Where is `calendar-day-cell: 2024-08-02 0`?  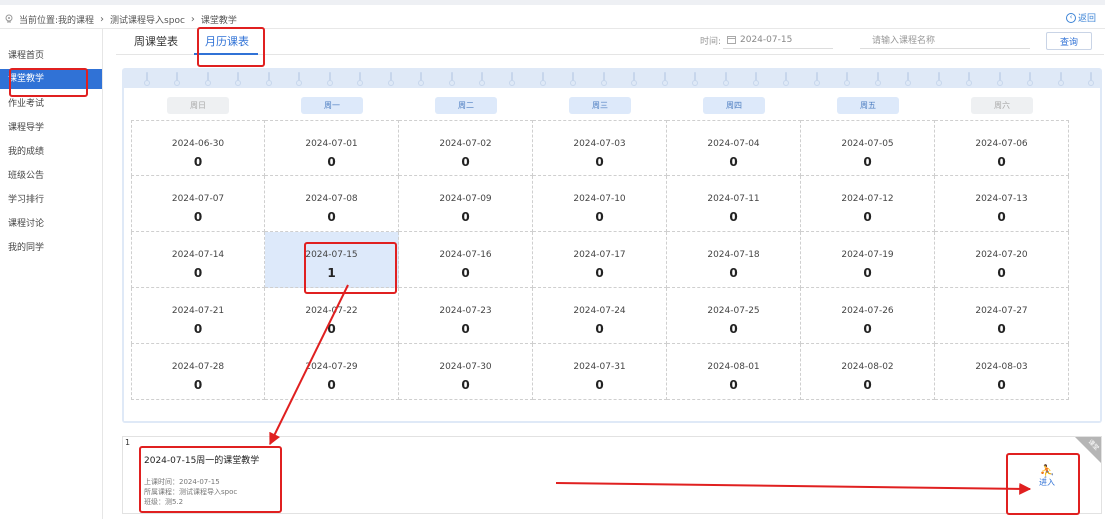 calendar-day-cell: 2024-08-02 0 is located at coordinates (868, 372).